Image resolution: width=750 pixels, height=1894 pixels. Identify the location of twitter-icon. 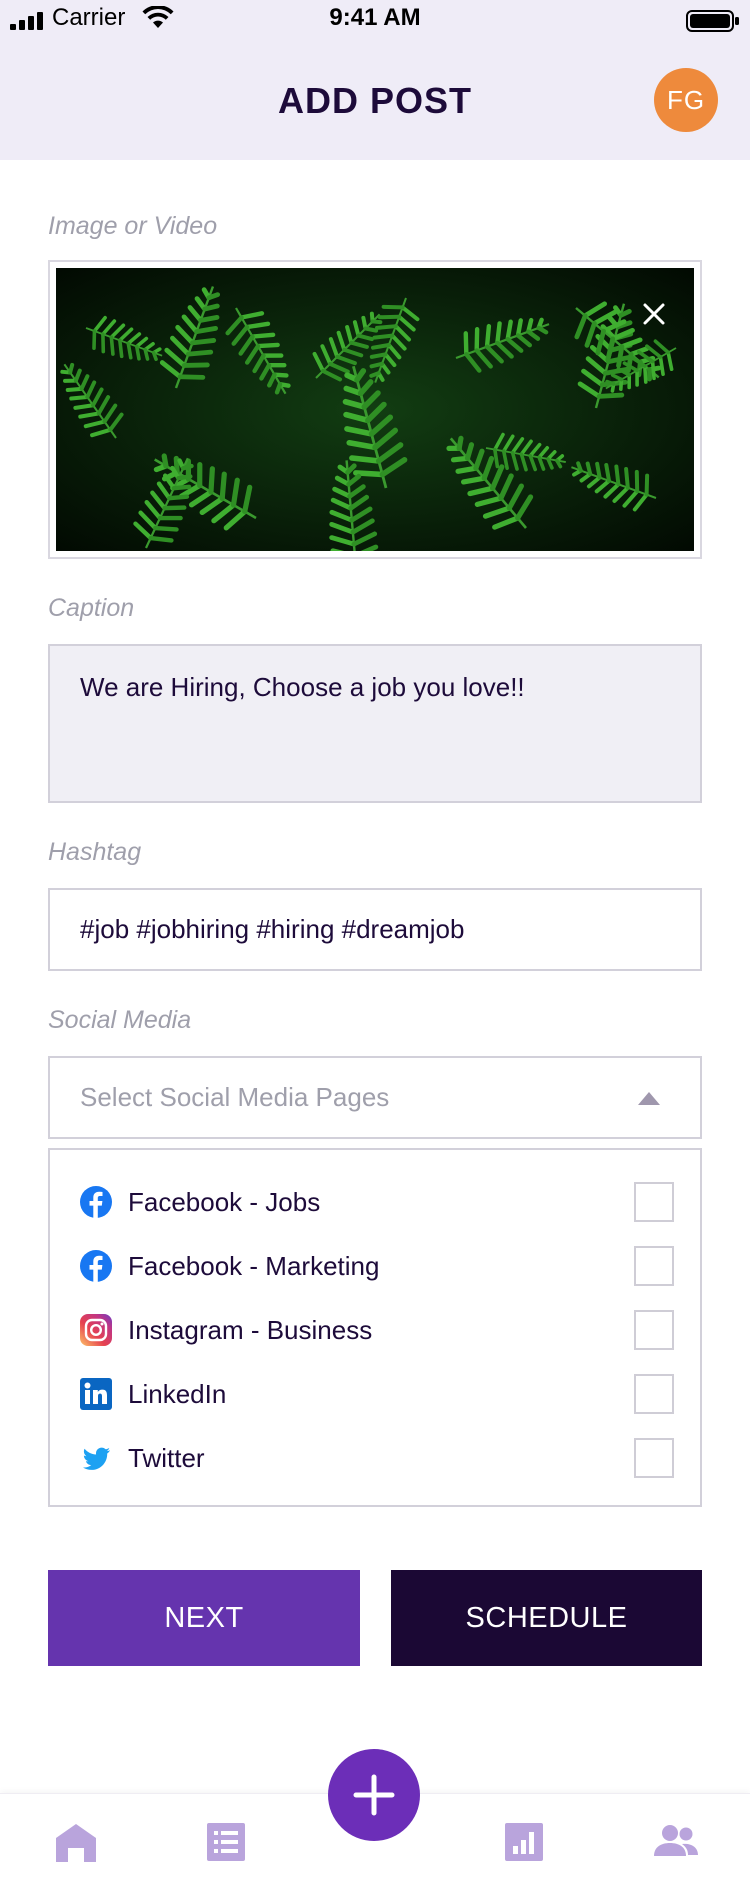
(96, 1458).